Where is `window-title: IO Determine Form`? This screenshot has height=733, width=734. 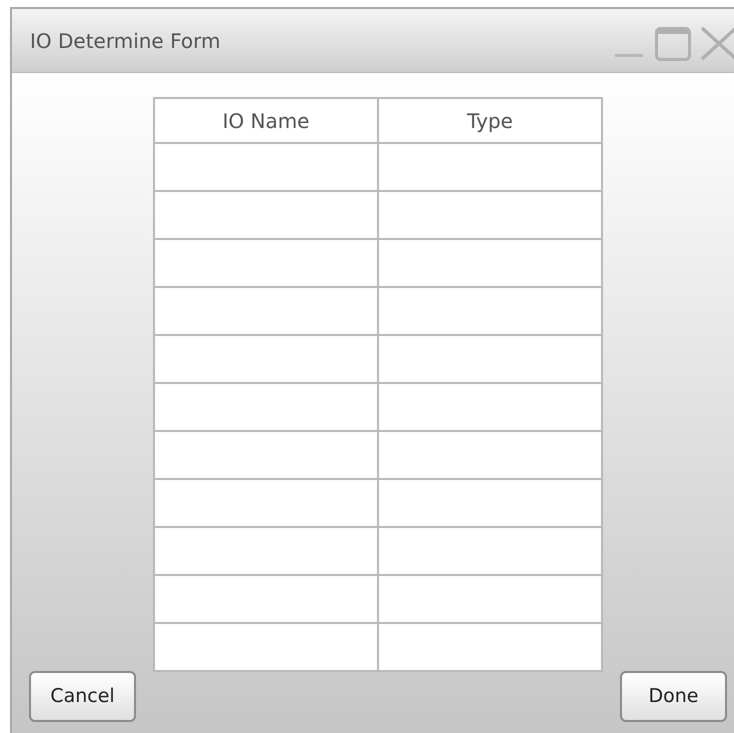
window-title: IO Determine Form is located at coordinates (125, 41).